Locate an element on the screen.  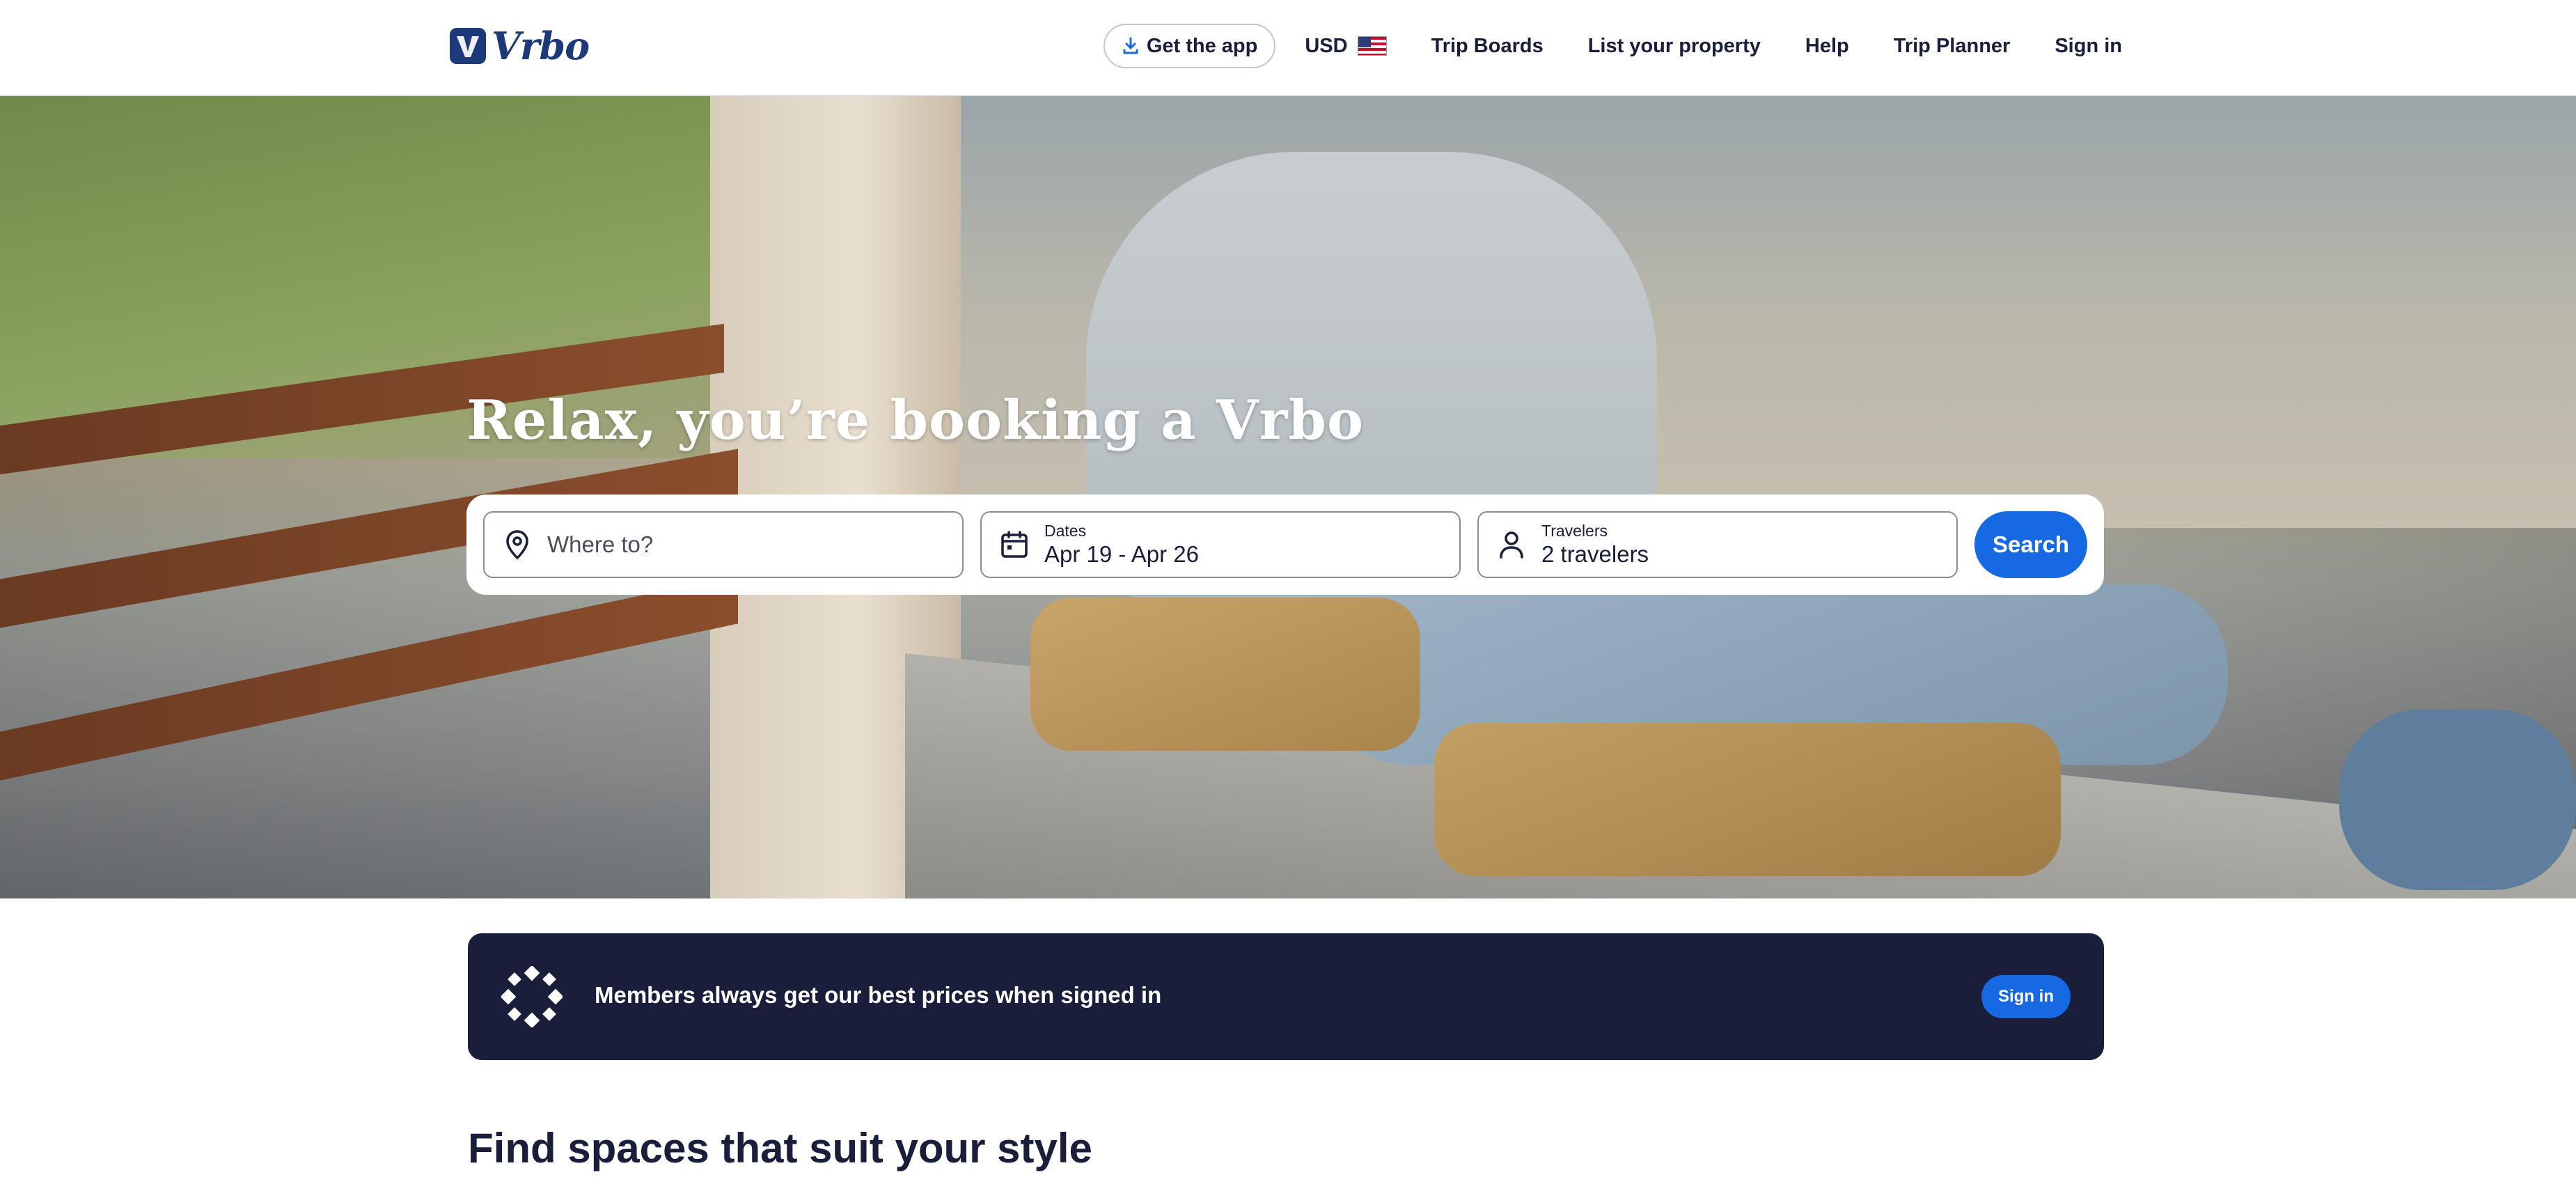
nav-help: Help is located at coordinates (1827, 46).